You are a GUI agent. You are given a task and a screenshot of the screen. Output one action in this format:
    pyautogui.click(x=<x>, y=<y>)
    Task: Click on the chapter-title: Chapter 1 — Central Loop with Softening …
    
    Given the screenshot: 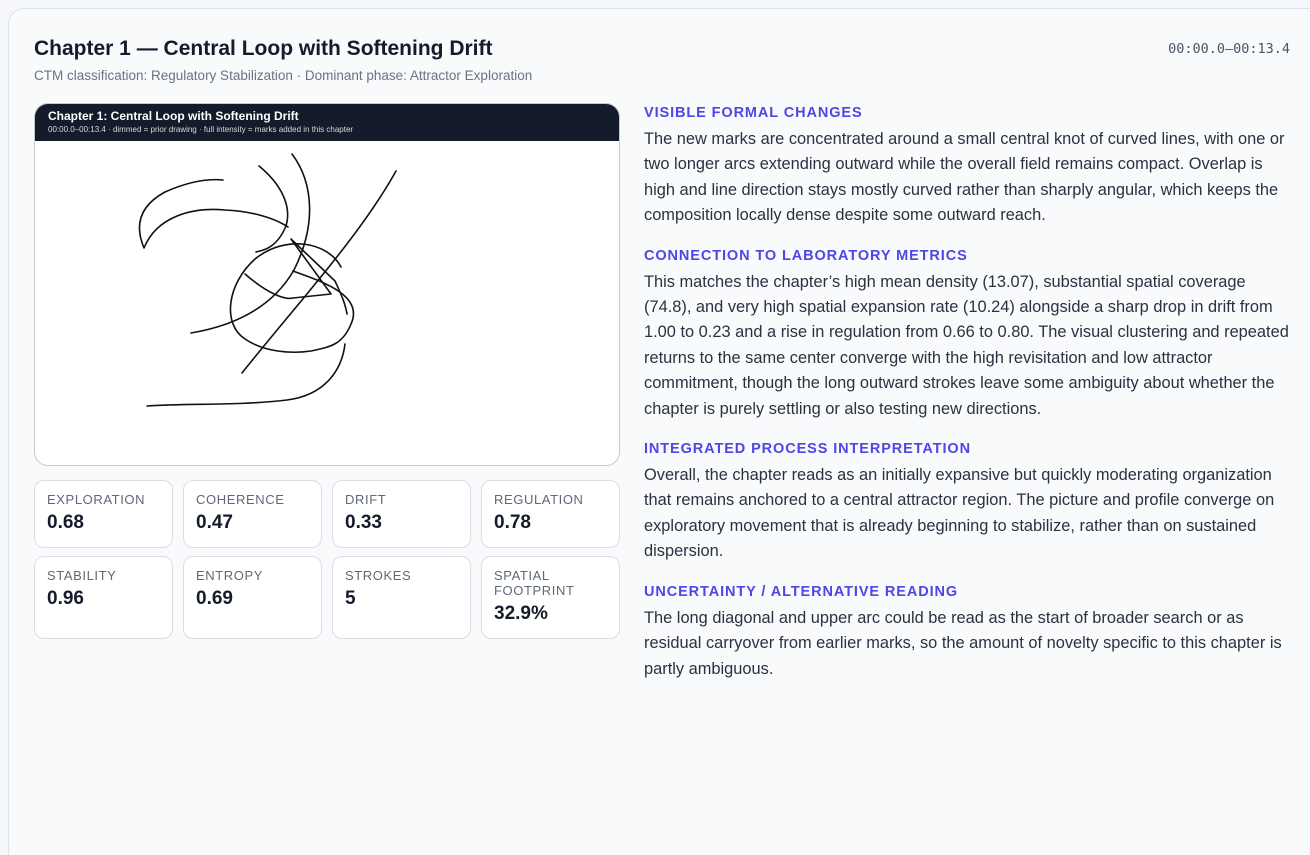 What is the action you would take?
    pyautogui.click(x=263, y=48)
    